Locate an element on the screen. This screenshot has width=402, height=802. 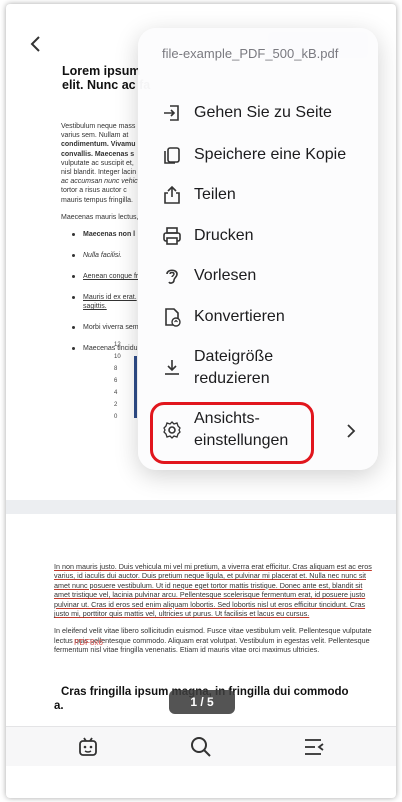
menu-item-label: Vorlesen is located at coordinates (225, 275).